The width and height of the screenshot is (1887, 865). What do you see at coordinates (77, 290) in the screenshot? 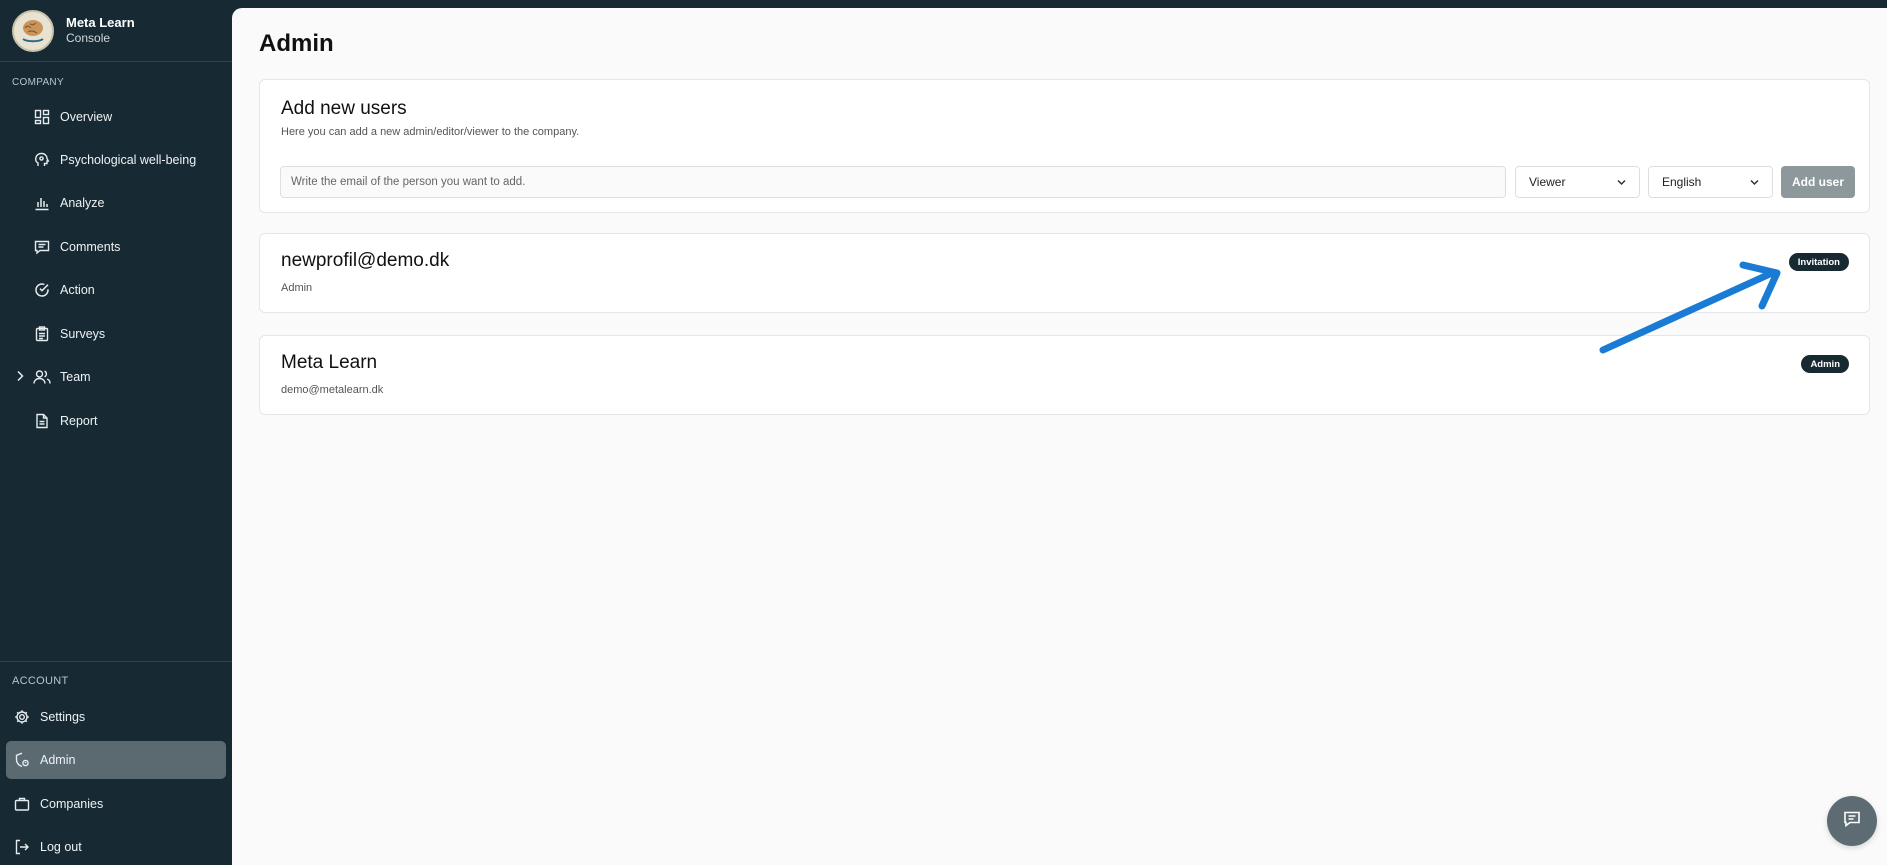
I see `sidebar-item-label: Action` at bounding box center [77, 290].